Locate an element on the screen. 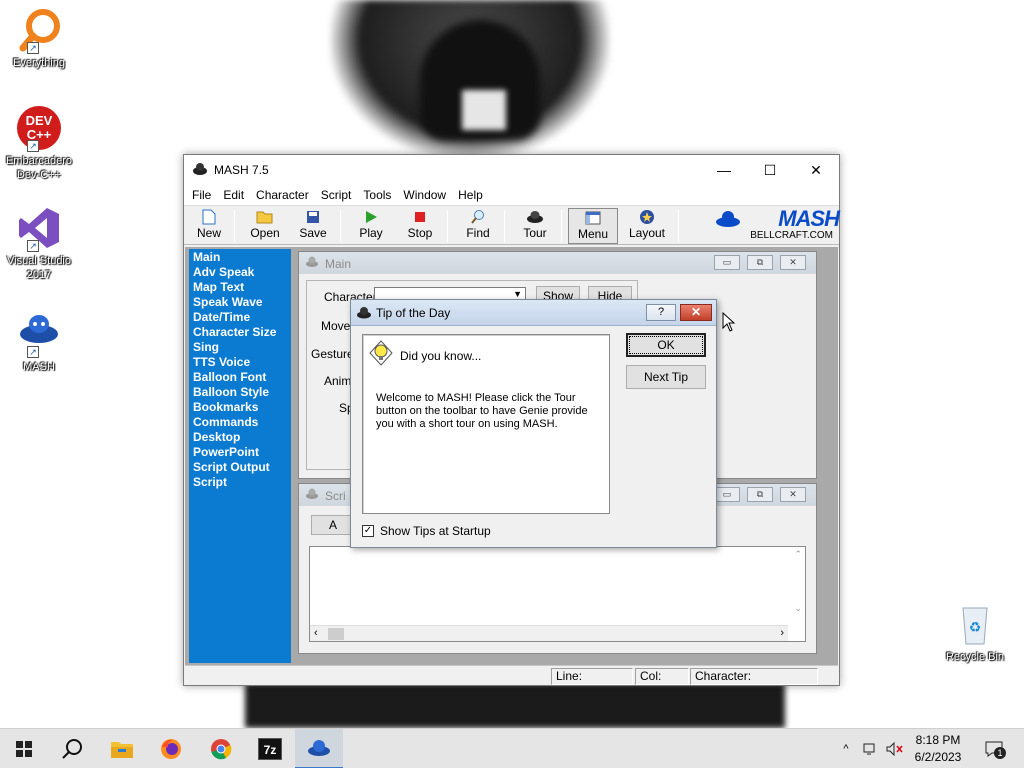  sidebar-item-bookmarks: Bookmarks is located at coordinates (240, 407).